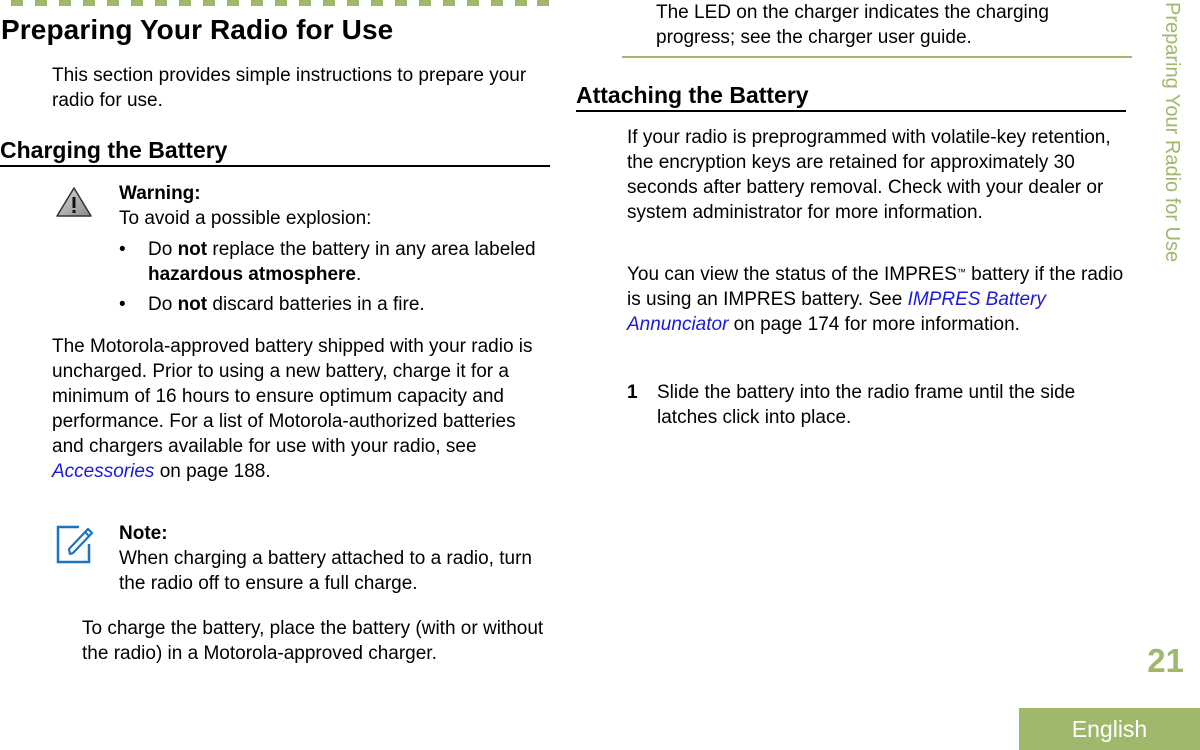 The height and width of the screenshot is (750, 1200). What do you see at coordinates (275, 151) in the screenshot?
I see `heading-charging-battery: Charging the Battery` at bounding box center [275, 151].